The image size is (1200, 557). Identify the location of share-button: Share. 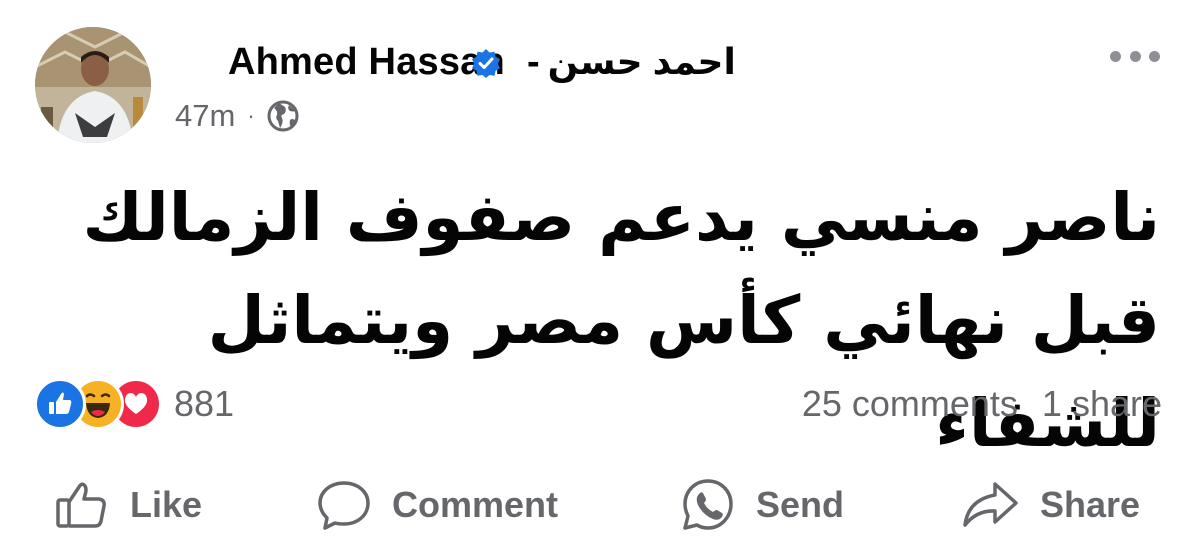
(1050, 505).